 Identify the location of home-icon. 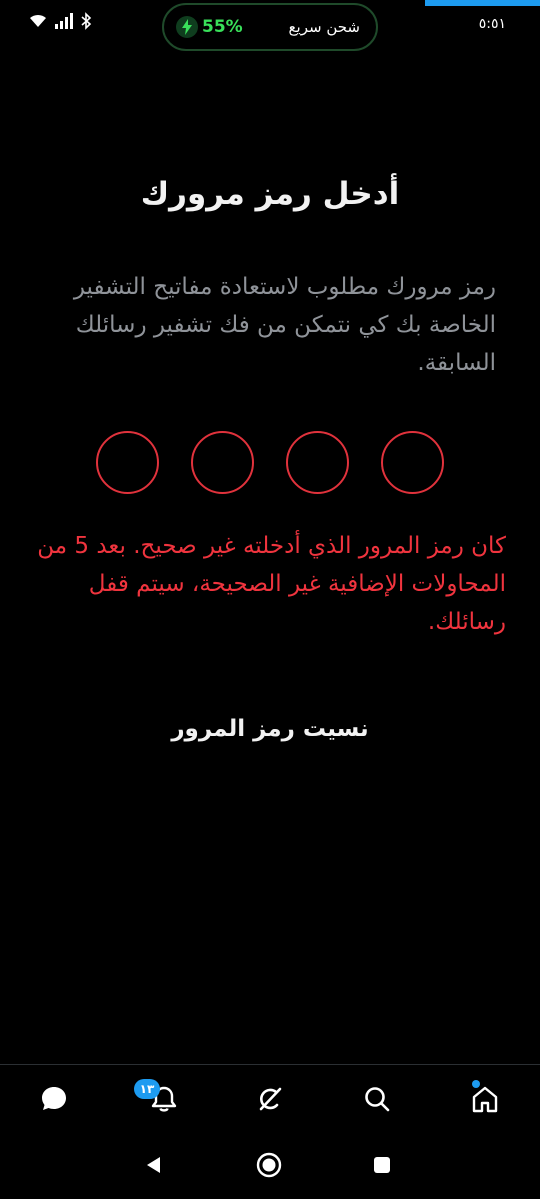
(485, 1101).